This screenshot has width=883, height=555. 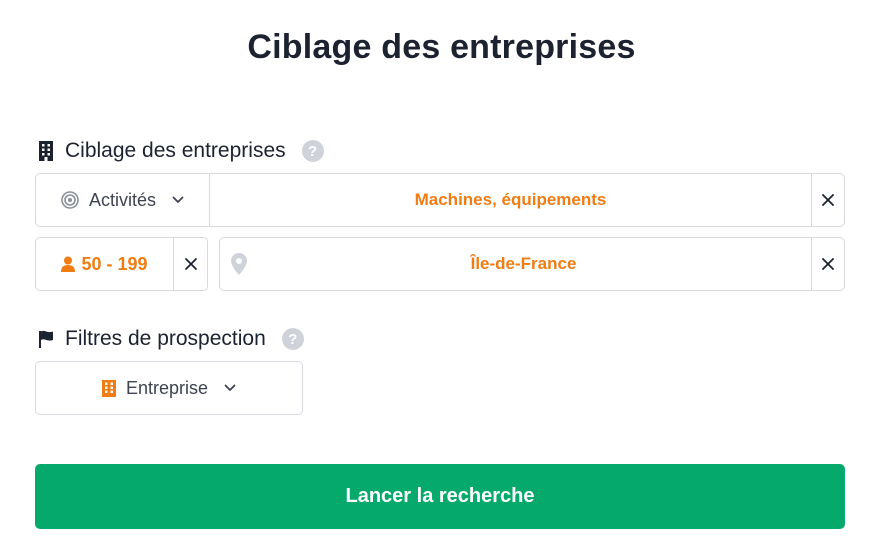 I want to click on target-icon, so click(x=70, y=200).